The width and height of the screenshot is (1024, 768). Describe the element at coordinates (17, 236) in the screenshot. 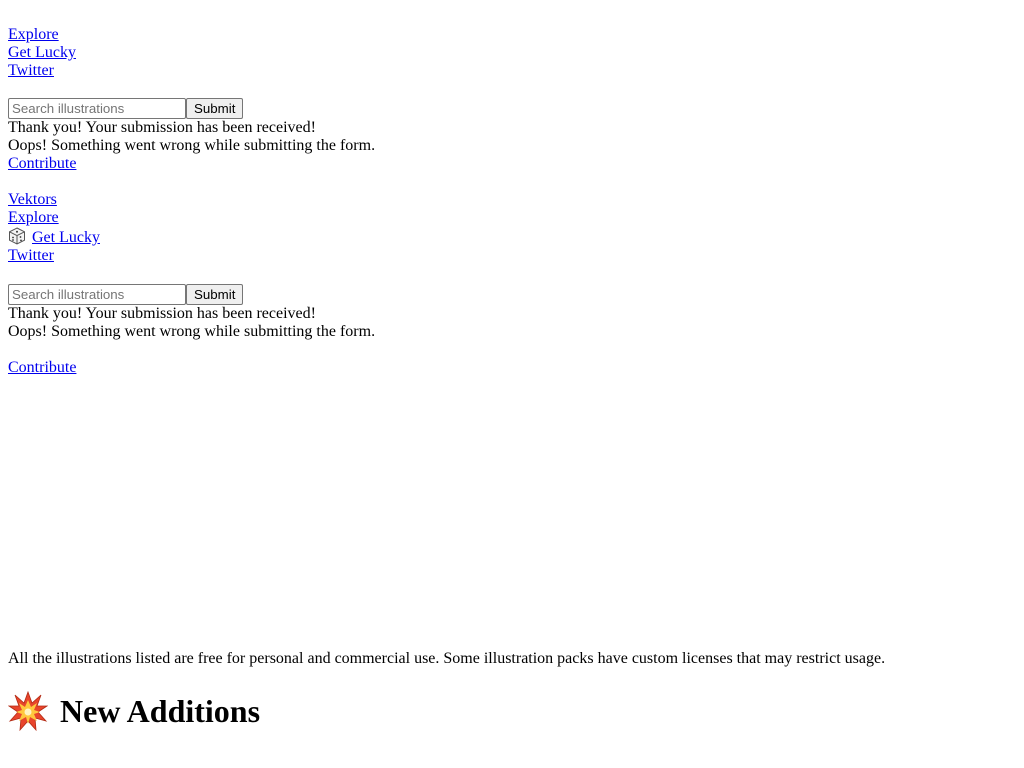

I see `dice-icon` at that location.